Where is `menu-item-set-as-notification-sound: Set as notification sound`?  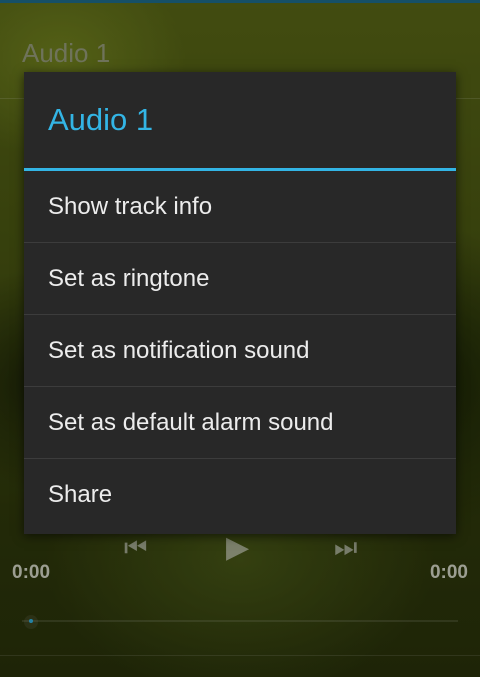 menu-item-set-as-notification-sound: Set as notification sound is located at coordinates (240, 351).